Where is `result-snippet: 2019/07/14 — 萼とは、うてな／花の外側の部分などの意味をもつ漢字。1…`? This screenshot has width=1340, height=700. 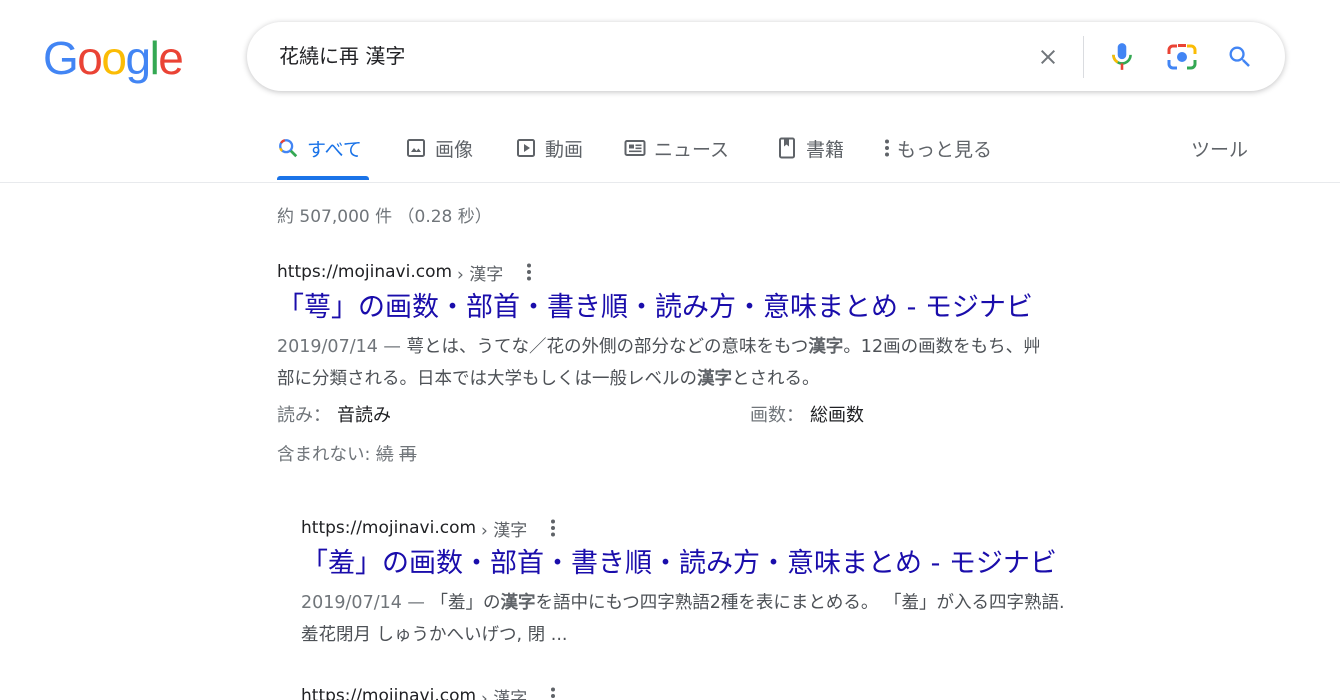 result-snippet: 2019/07/14 — 萼とは、うてな／花の外側の部分などの意味をもつ漢字。1… is located at coordinates (727, 363).